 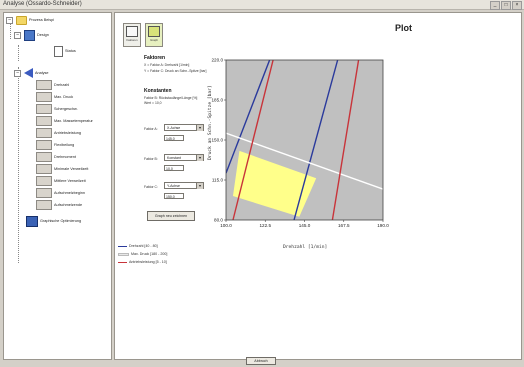 I want to click on y-tick-label: 150.0, so click(x=218, y=140).